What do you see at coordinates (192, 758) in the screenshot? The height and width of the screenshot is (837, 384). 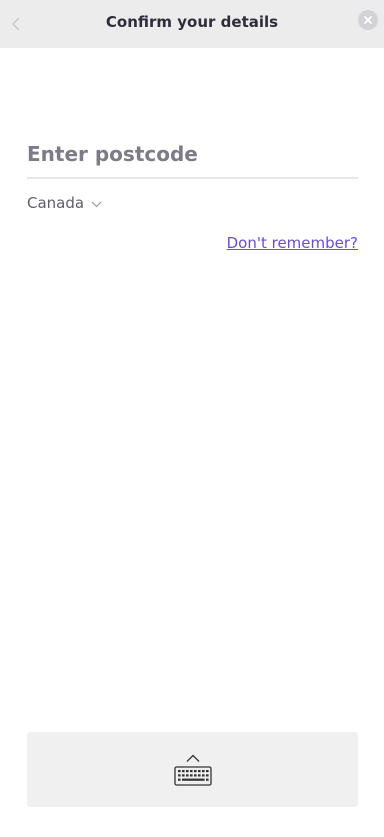 I see `chevron-up-icon` at bounding box center [192, 758].